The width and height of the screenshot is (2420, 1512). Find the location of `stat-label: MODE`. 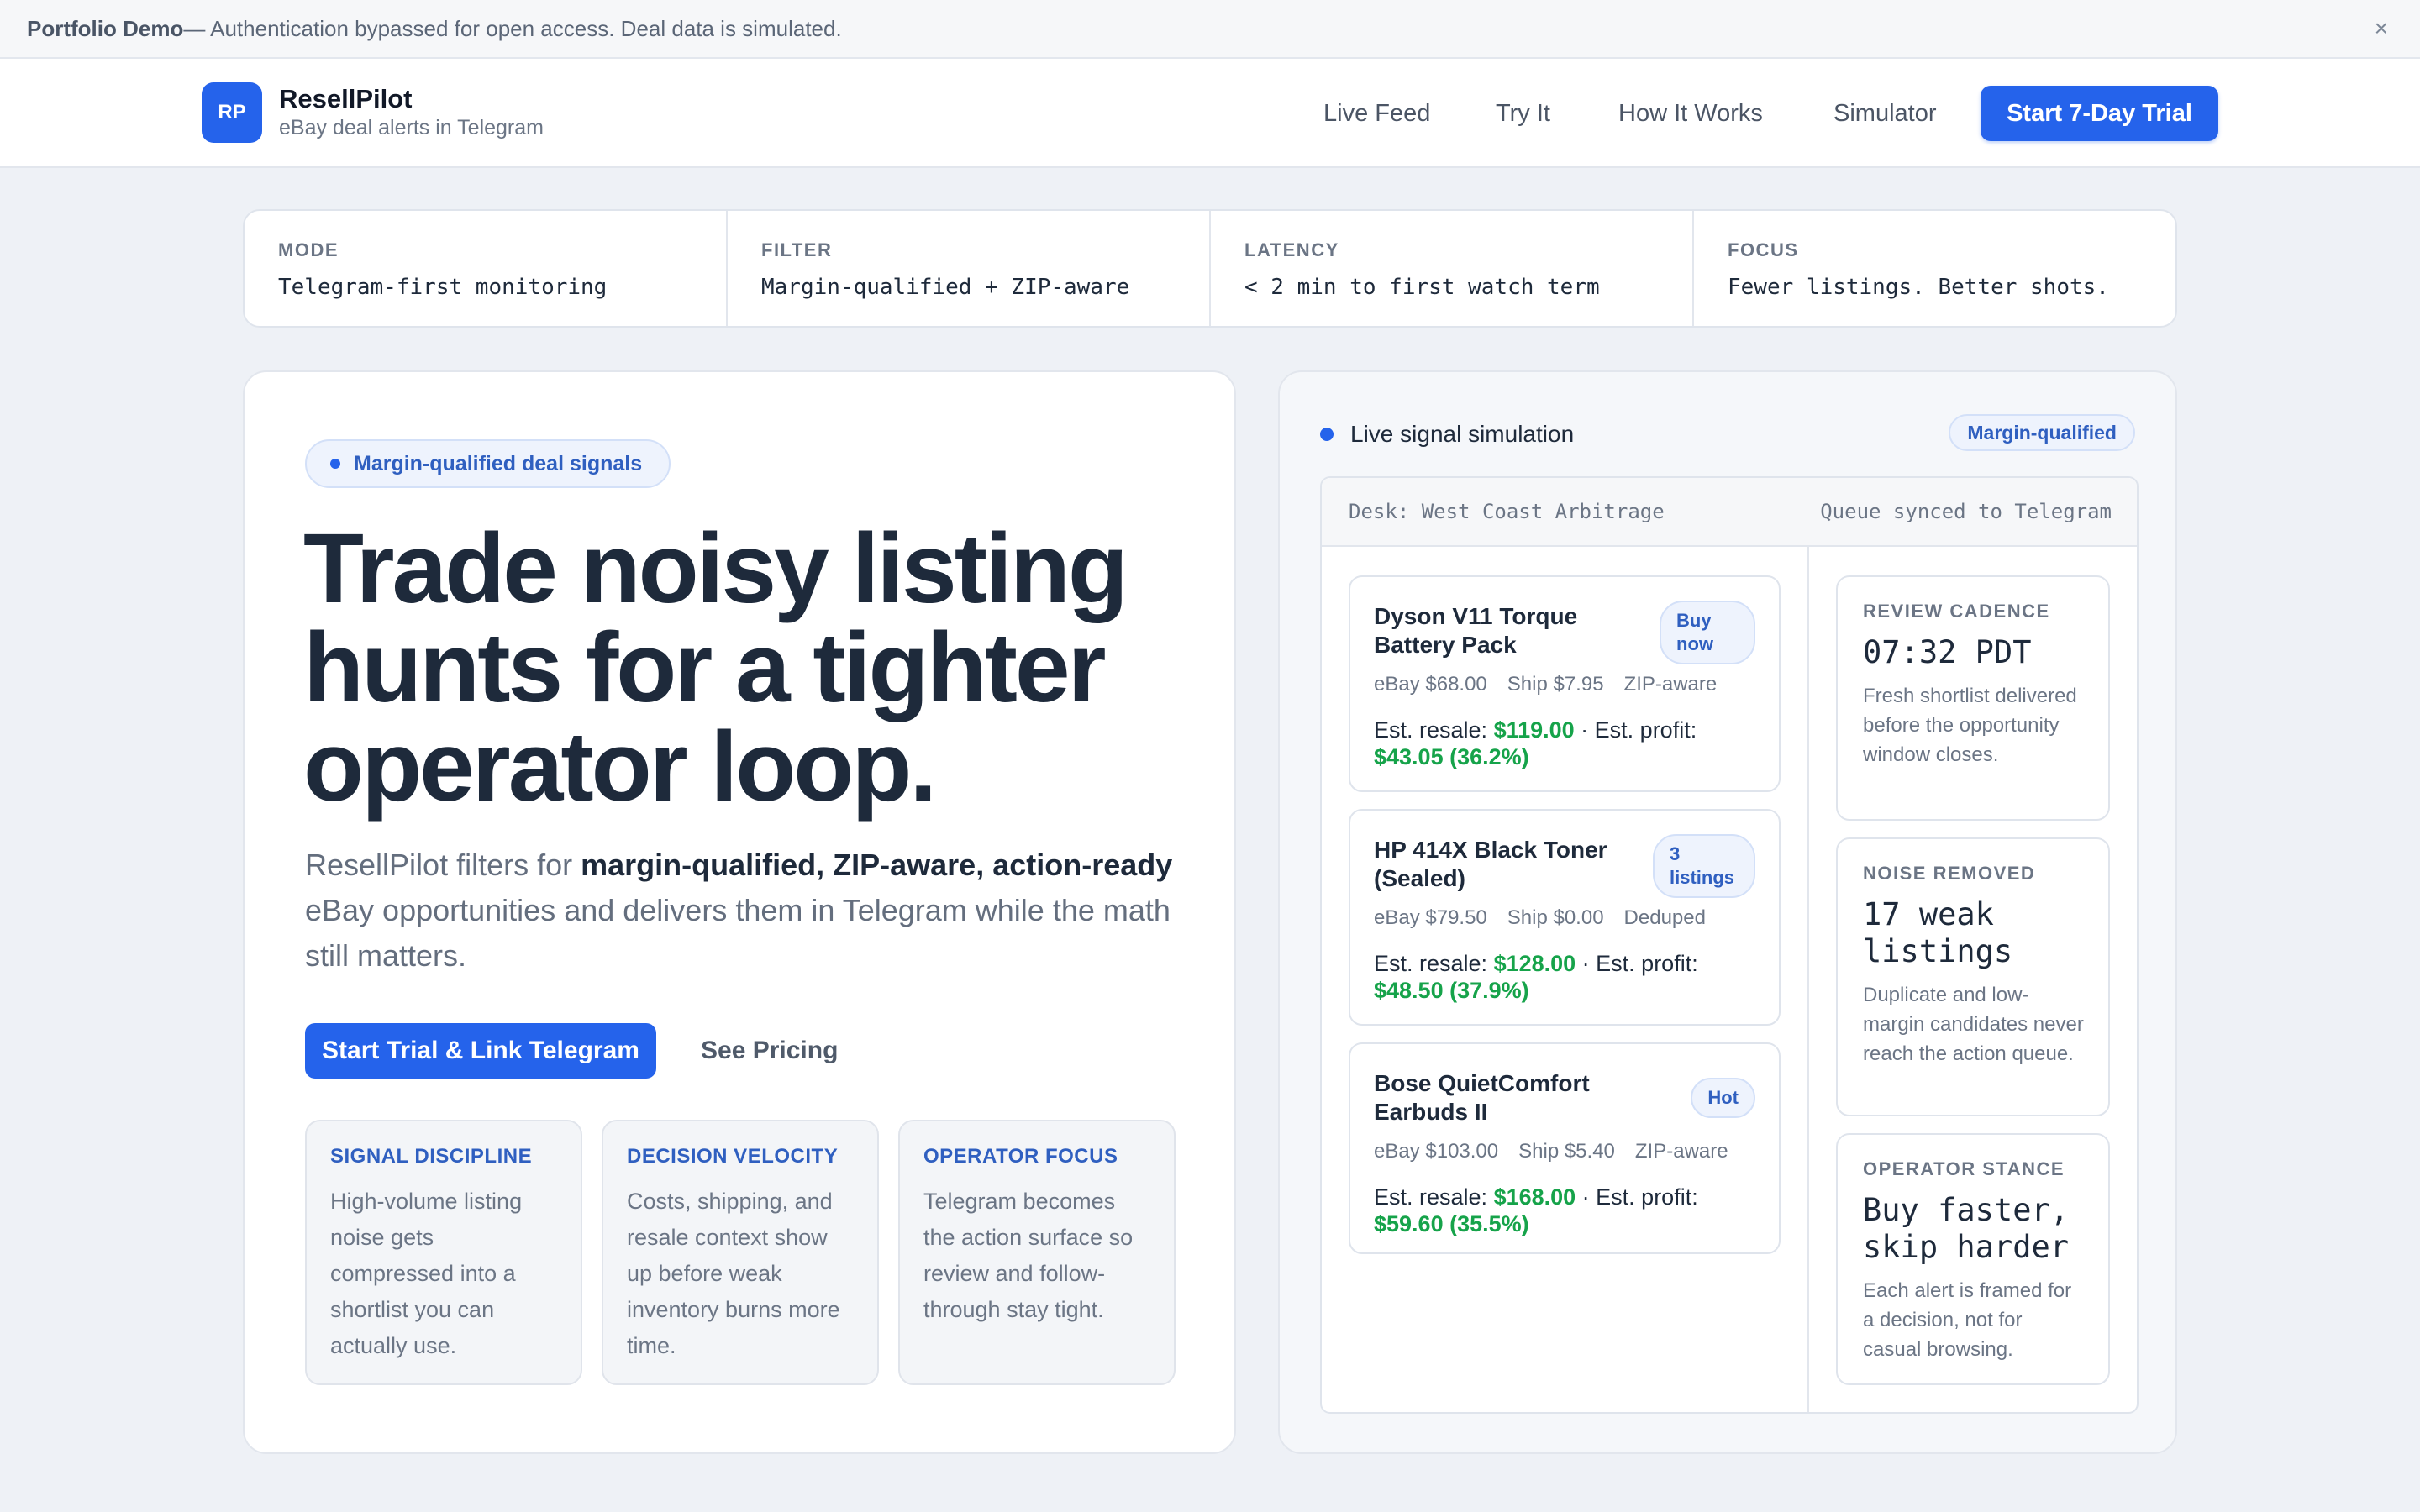

stat-label: MODE is located at coordinates (308, 249).